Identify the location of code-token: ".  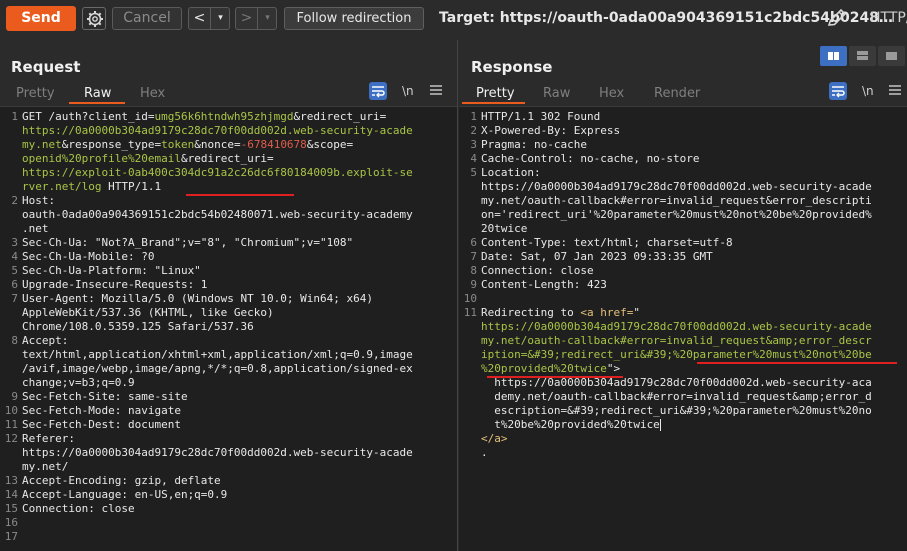
(636, 312).